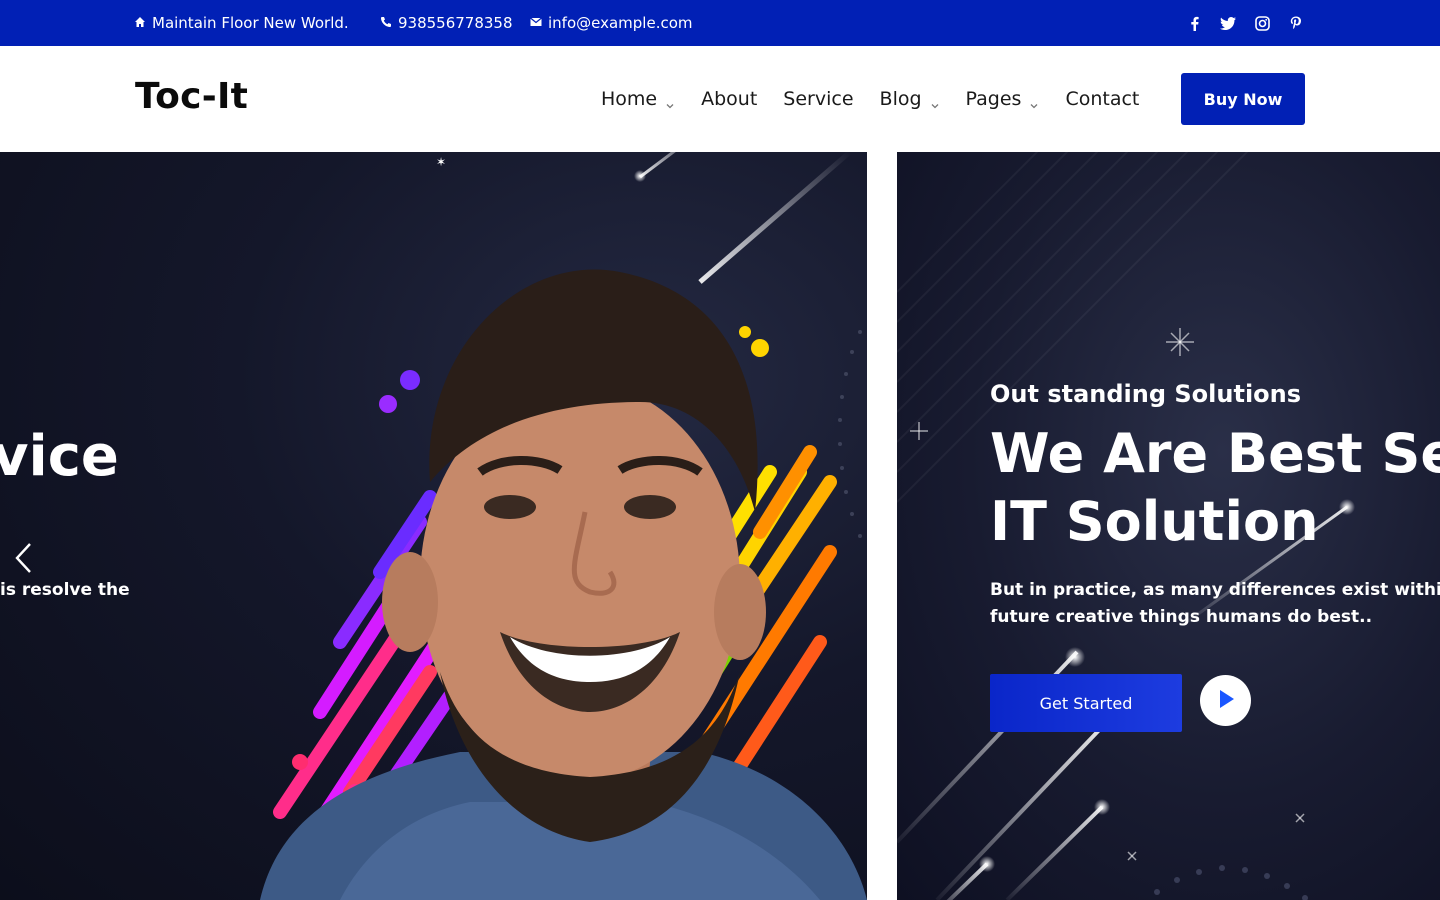 The height and width of the screenshot is (900, 1440). I want to click on nav-home-label: Home, so click(629, 99).